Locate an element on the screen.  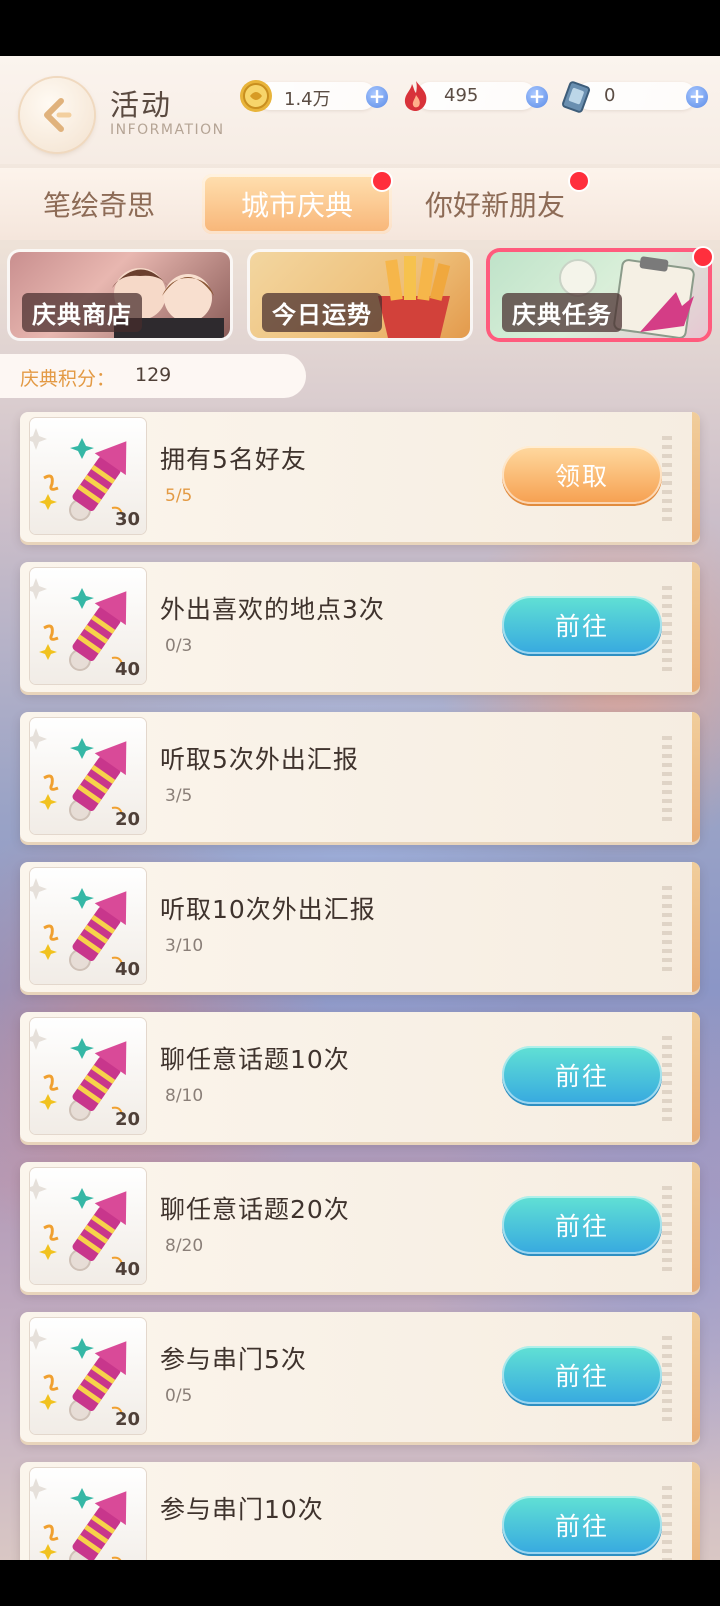
gold-amount: 1.4万 is located at coordinates (307, 99).